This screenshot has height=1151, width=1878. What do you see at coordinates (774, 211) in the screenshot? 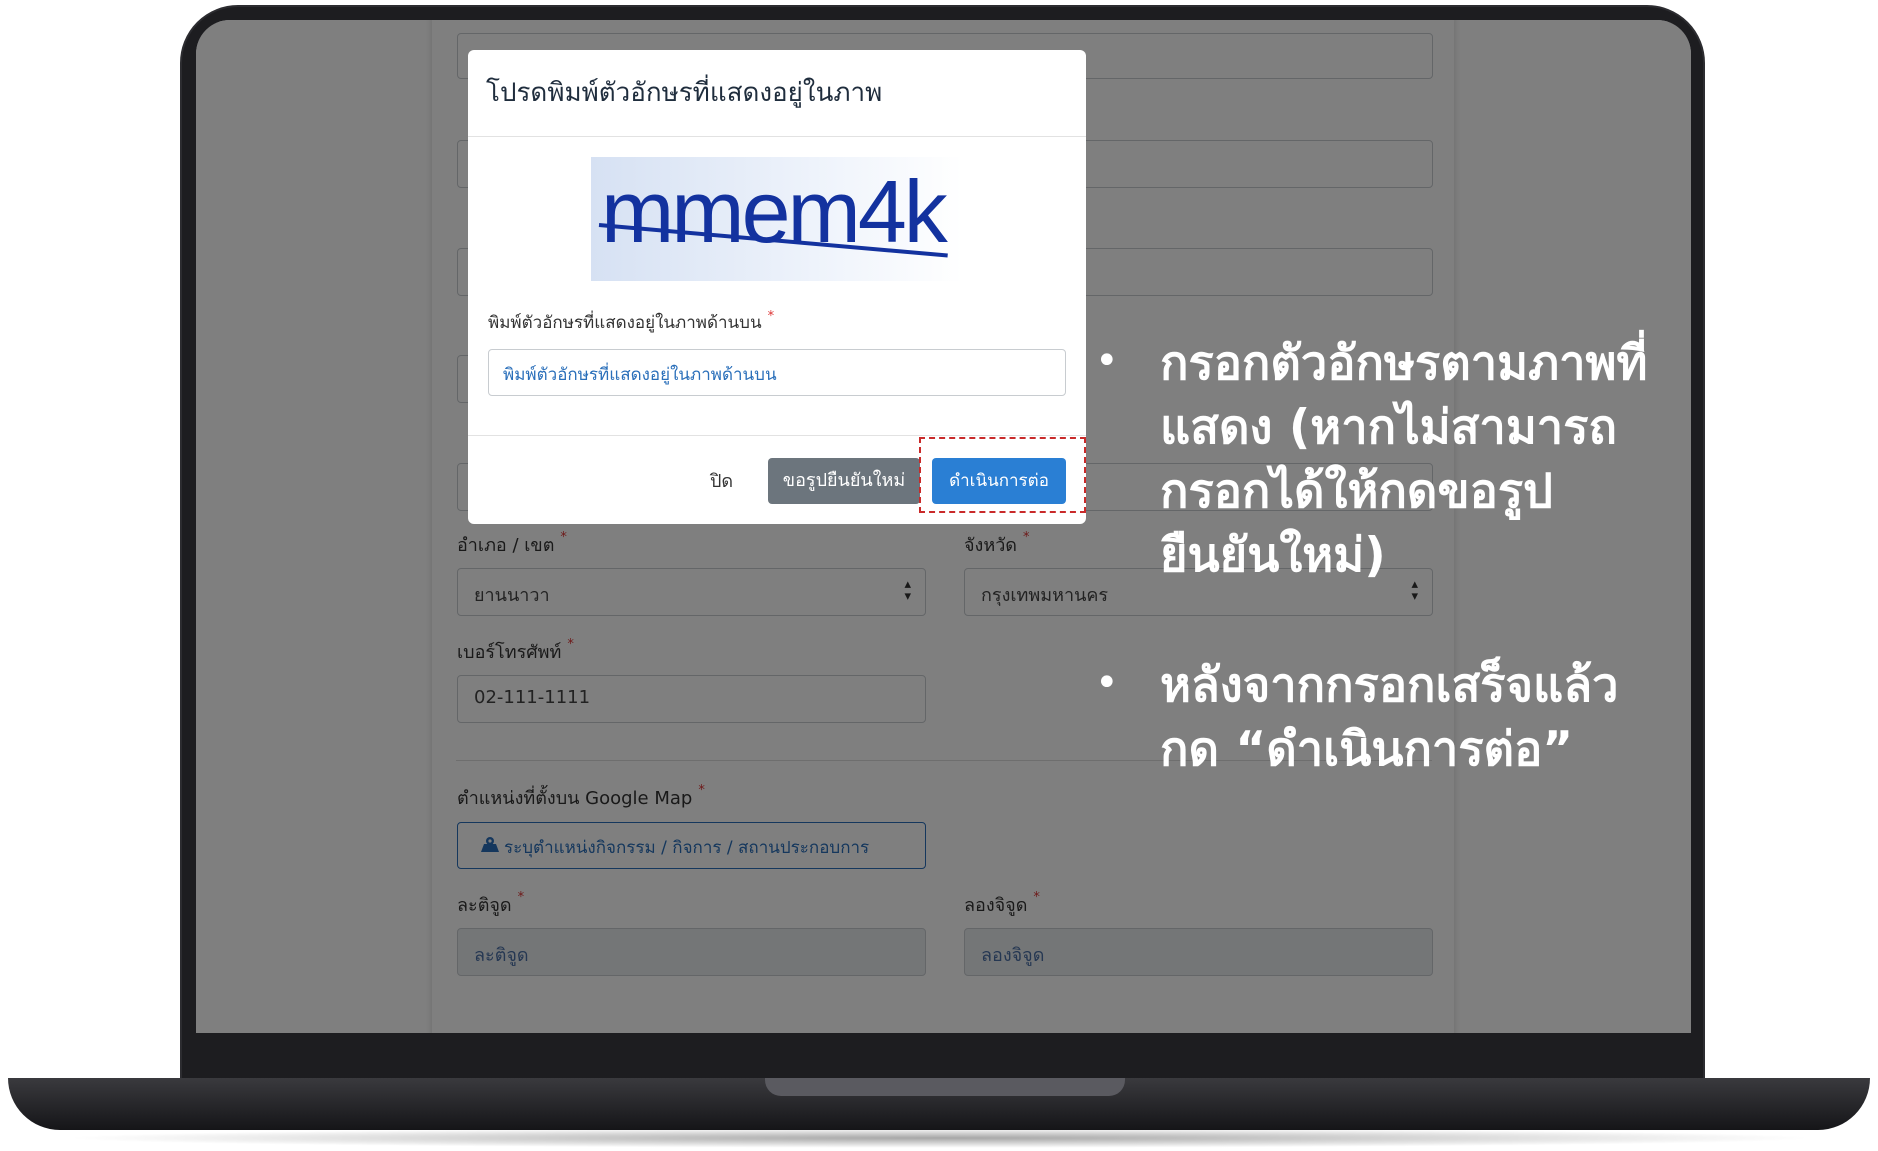
I see `captcha-text: mmem4k` at bounding box center [774, 211].